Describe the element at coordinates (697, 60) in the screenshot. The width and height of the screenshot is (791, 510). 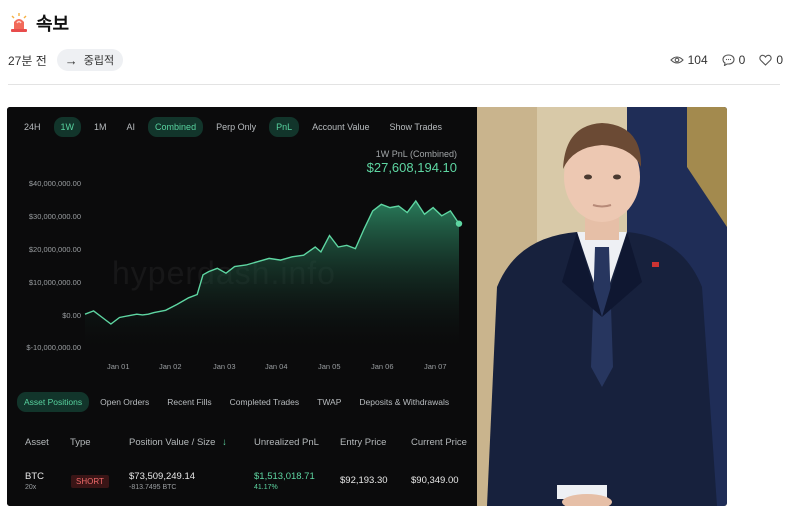
I see `views-count: 104` at that location.